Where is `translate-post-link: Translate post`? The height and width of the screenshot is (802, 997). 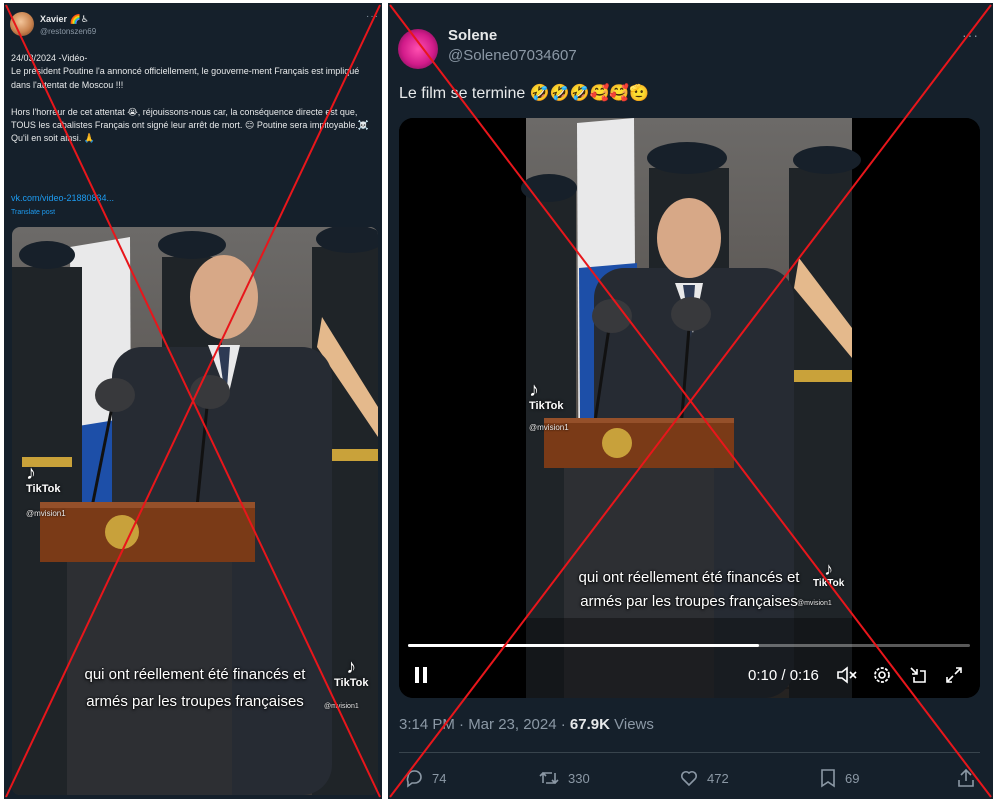 translate-post-link: Translate post is located at coordinates (33, 212).